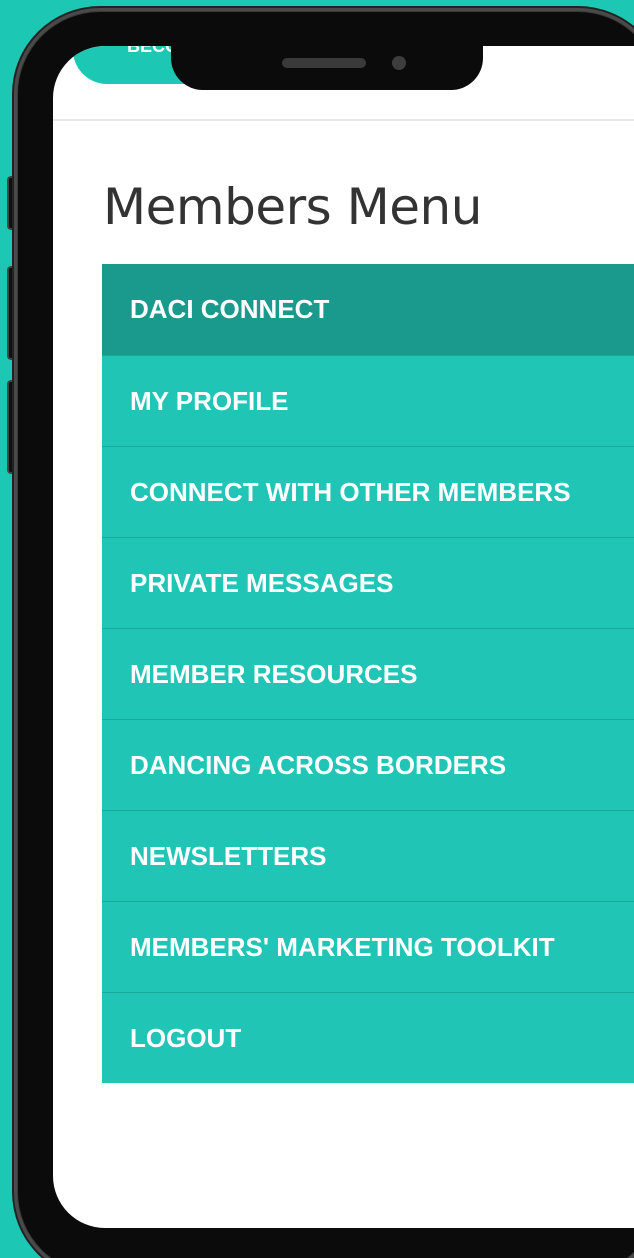 The width and height of the screenshot is (634, 1258). I want to click on menu-item-member-resources: MEMBER RESOURCES, so click(368, 673).